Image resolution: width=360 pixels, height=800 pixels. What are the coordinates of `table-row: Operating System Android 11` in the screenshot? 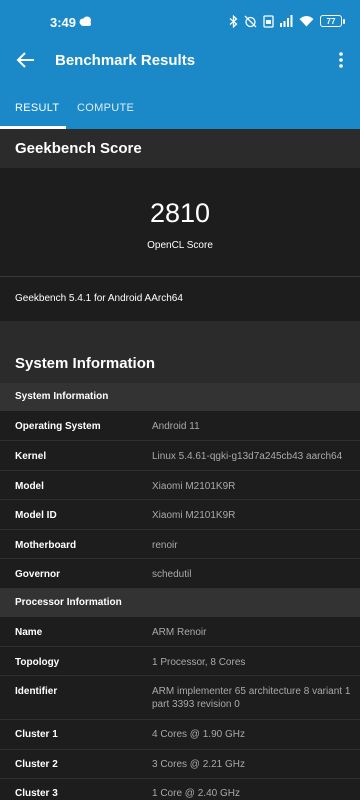 It's located at (180, 426).